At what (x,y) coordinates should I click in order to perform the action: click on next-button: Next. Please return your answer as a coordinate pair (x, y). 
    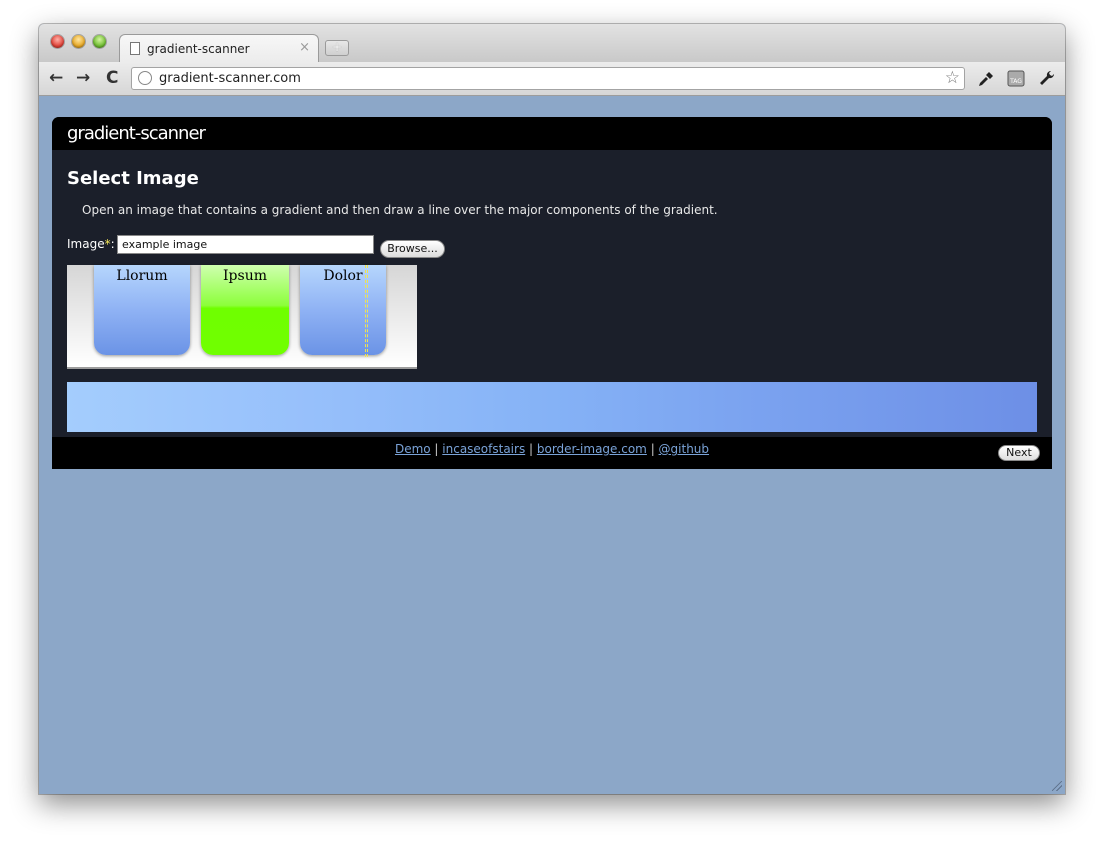
    Looking at the image, I should click on (1019, 453).